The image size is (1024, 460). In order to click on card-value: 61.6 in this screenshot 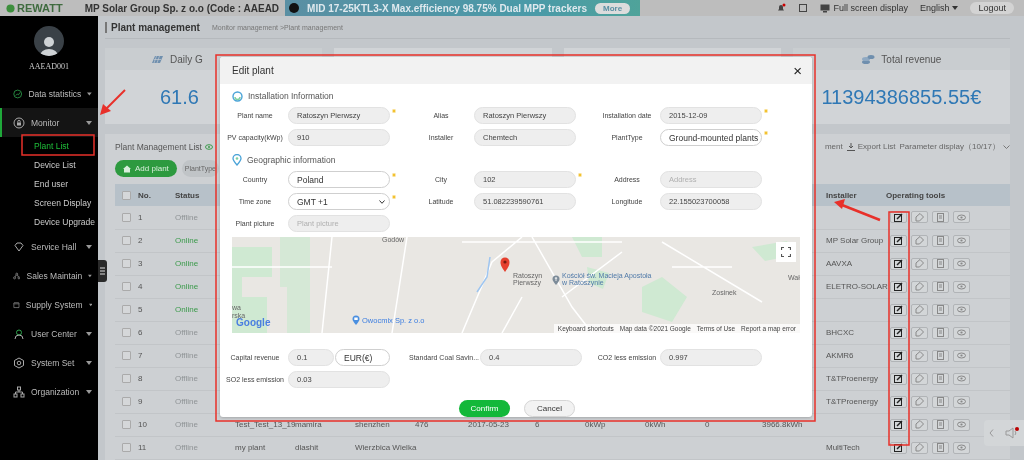, I will do `click(179, 97)`.